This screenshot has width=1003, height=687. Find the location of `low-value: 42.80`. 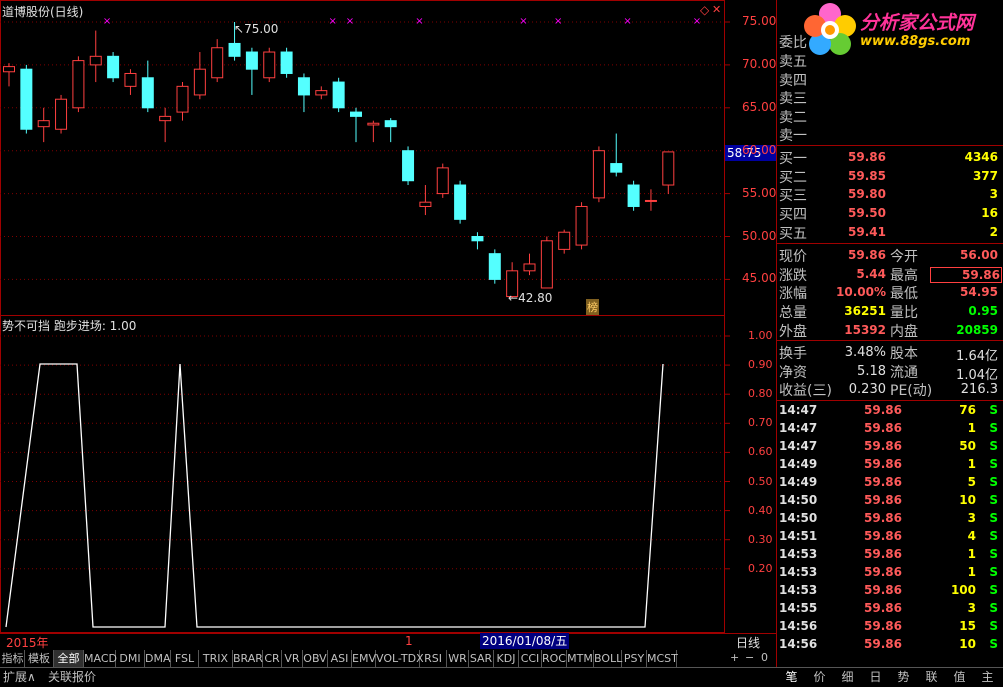

low-value: 42.80 is located at coordinates (535, 298).